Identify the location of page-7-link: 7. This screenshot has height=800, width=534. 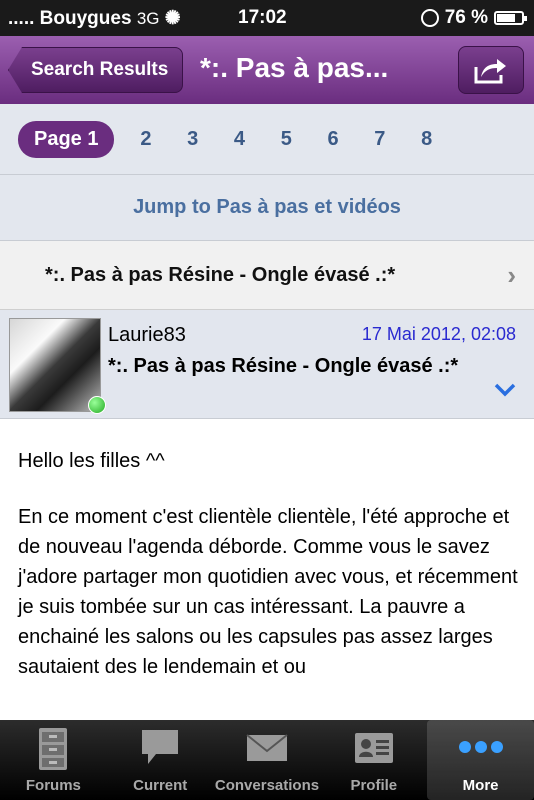
(379, 139).